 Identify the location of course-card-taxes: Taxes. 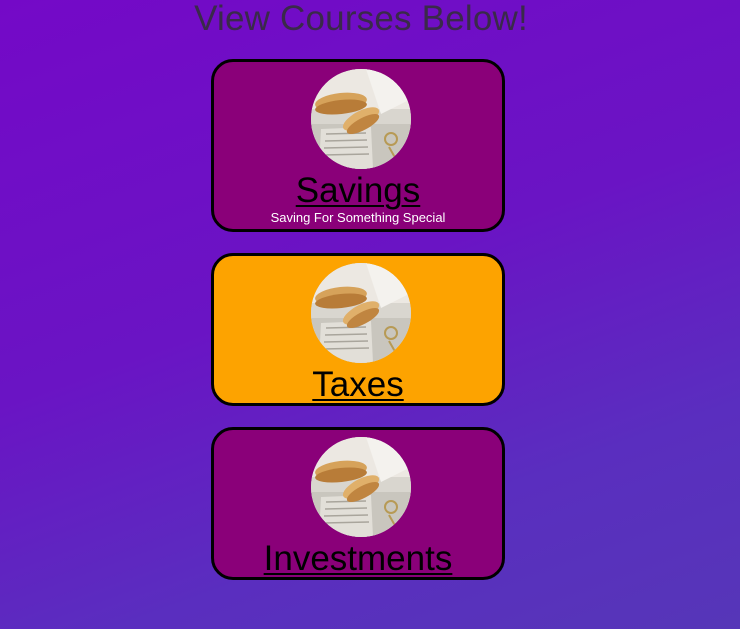
(358, 329).